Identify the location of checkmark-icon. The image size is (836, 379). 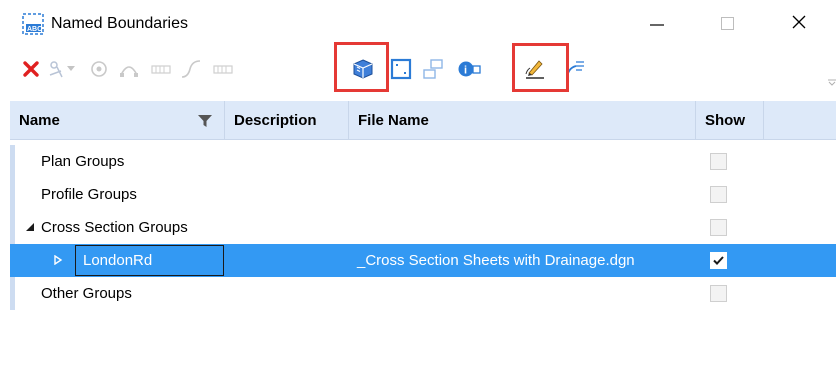
(718, 260).